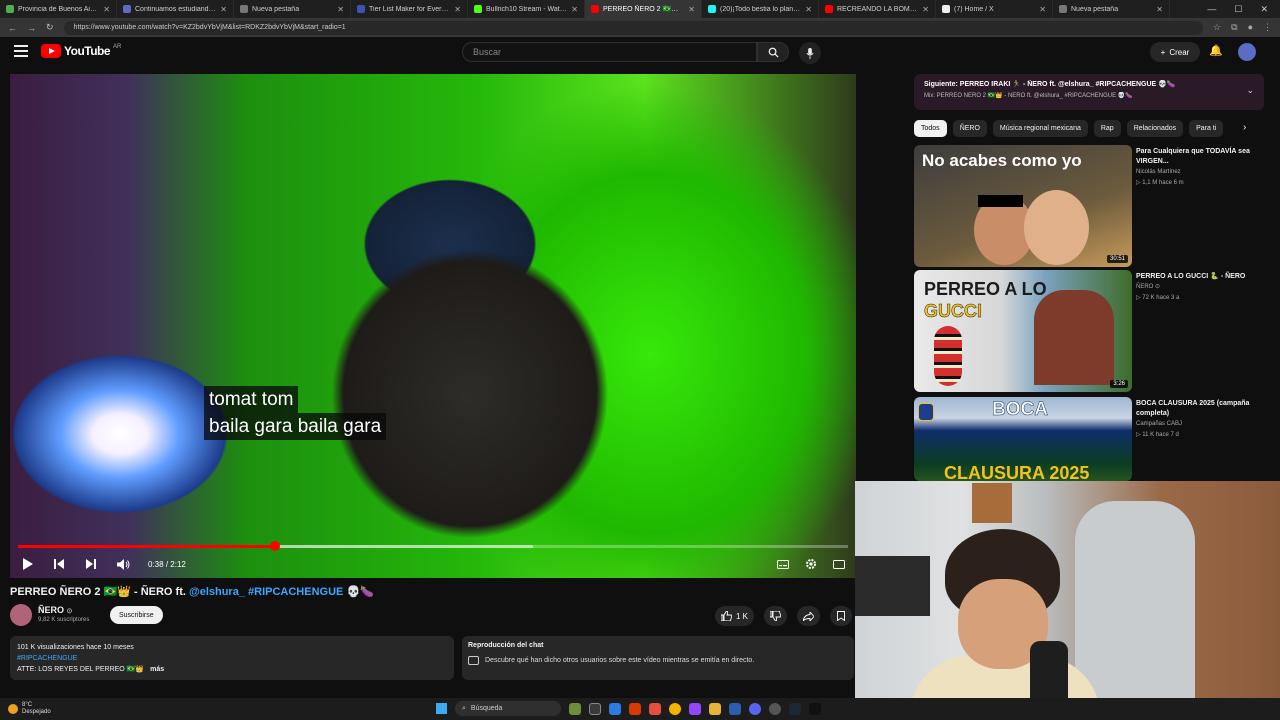  What do you see at coordinates (734, 616) in the screenshot?
I see `like-button: 1 K` at bounding box center [734, 616].